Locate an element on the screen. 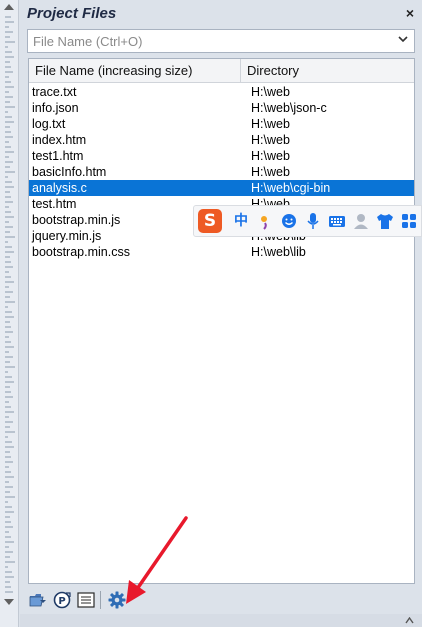 This screenshot has height=627, width=422. resize-grip-icon is located at coordinates (409, 621).